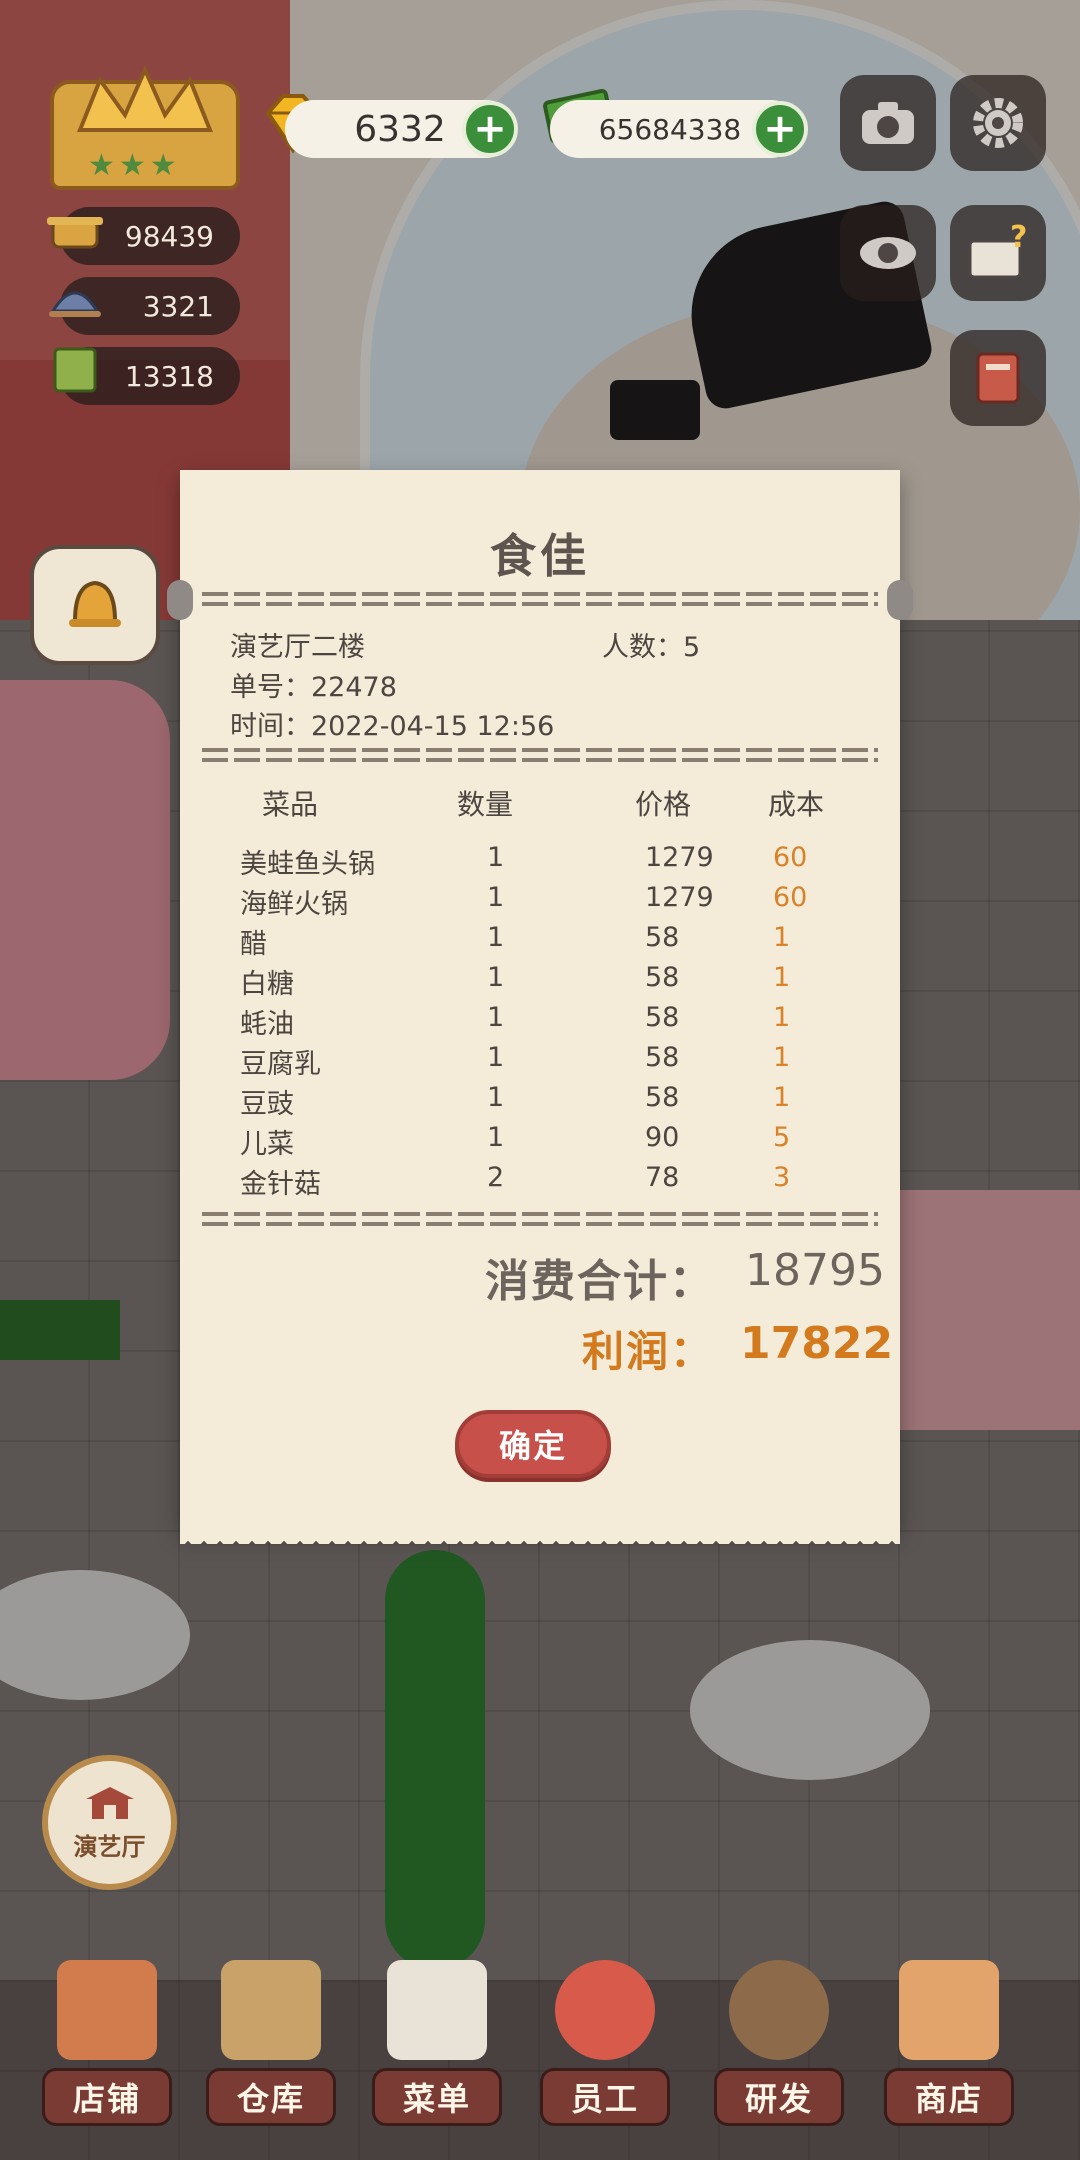 This screenshot has height=2160, width=1080. Describe the element at coordinates (437, 2010) in the screenshot. I see `clipboard-icon` at that location.